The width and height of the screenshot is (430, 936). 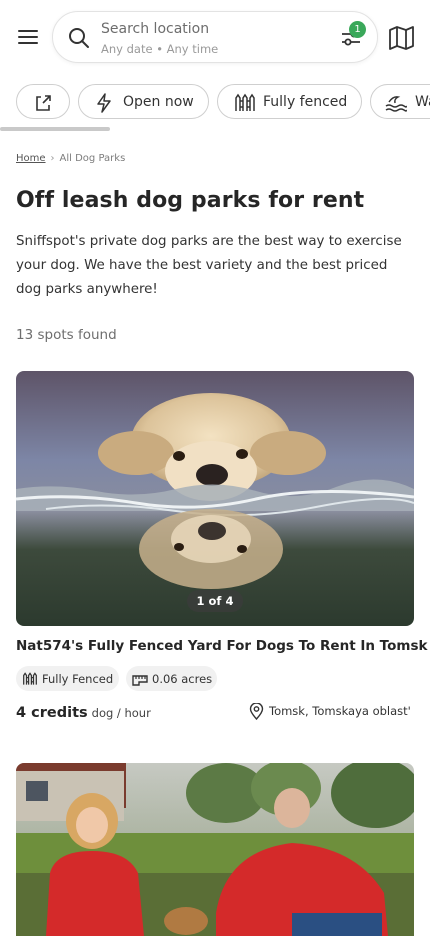 I want to click on filter-chips: Open now Fully fenced Wa, so click(x=215, y=102).